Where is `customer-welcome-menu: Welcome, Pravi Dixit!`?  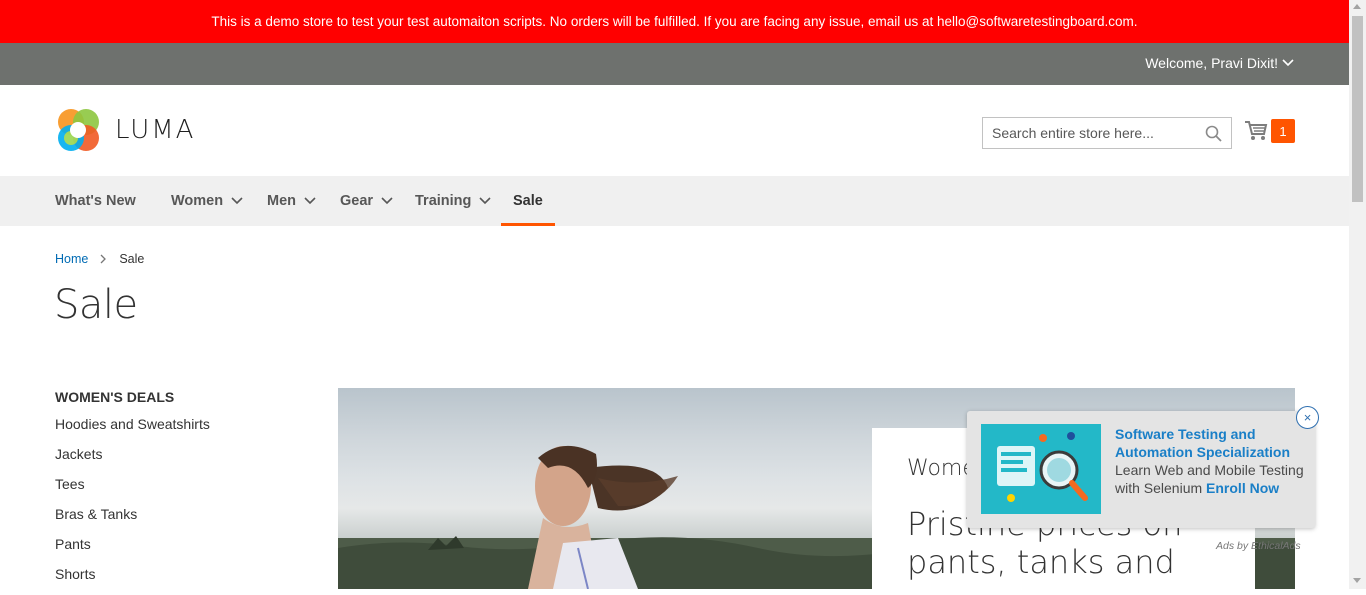 customer-welcome-menu: Welcome, Pravi Dixit! is located at coordinates (1219, 63).